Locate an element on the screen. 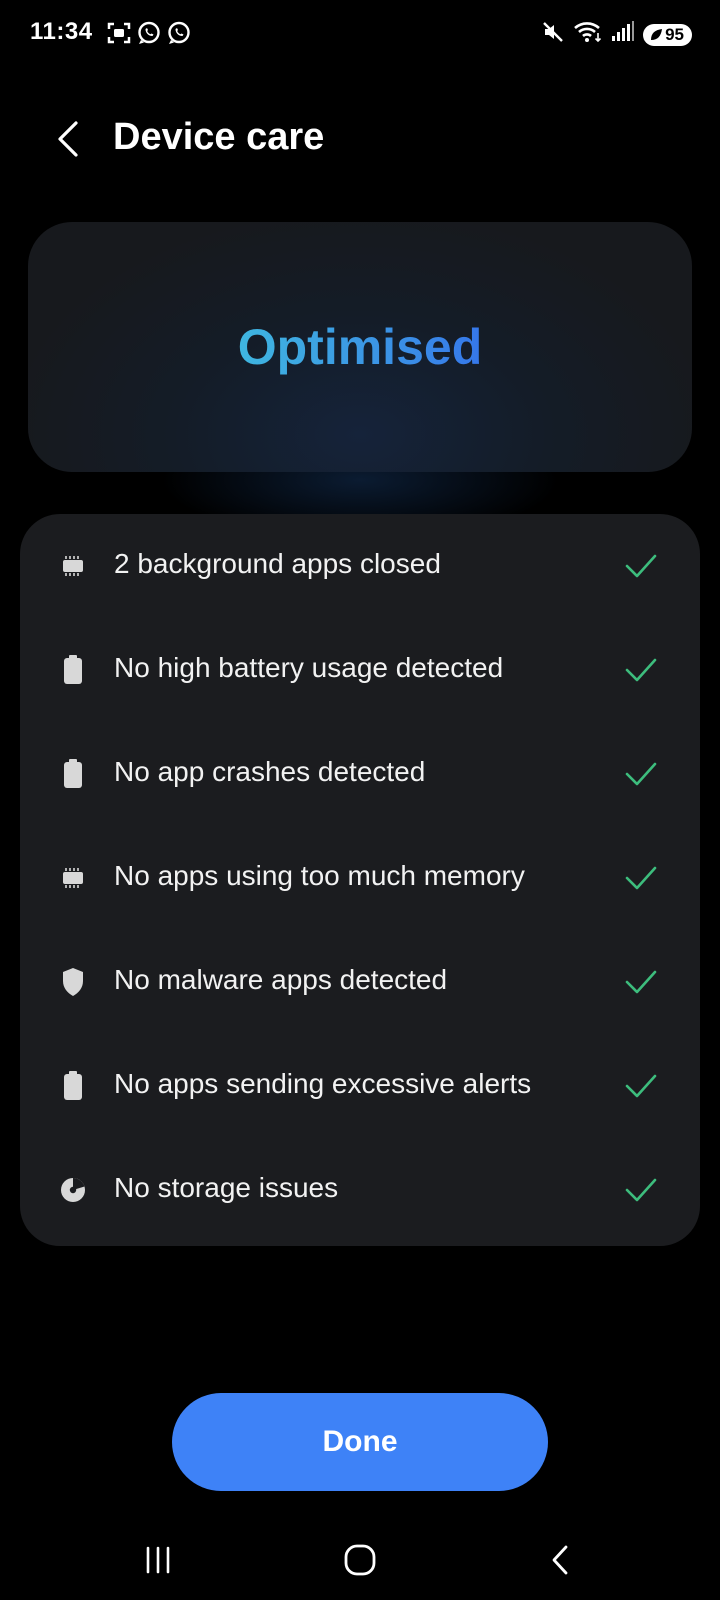  recents-icon is located at coordinates (158, 1560).